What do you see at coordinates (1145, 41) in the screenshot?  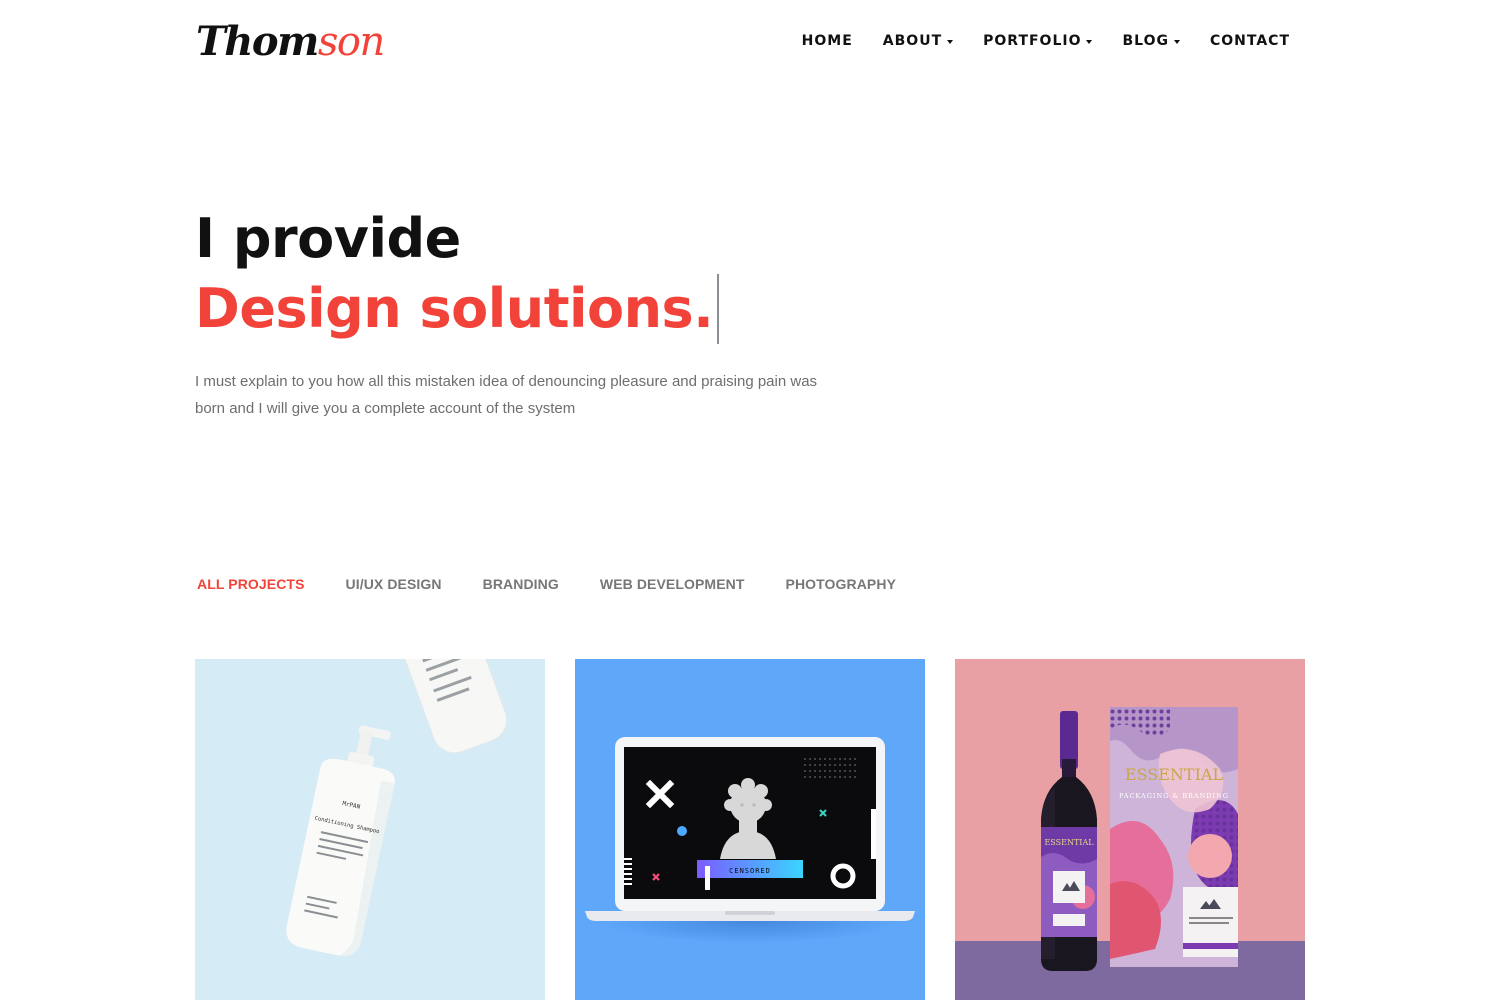 I see `nav-blog-label: BLOG` at bounding box center [1145, 41].